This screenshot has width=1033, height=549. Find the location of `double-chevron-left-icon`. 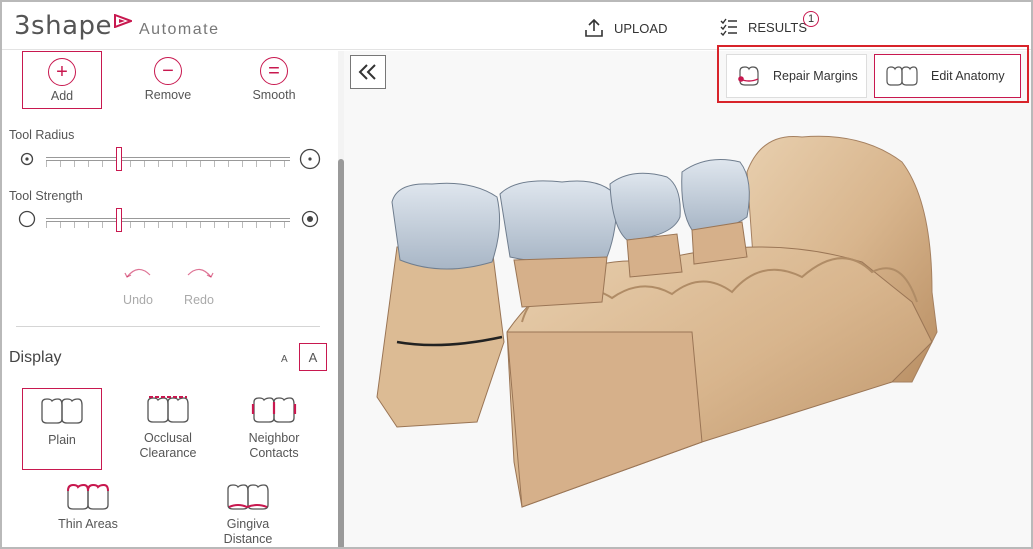

double-chevron-left-icon is located at coordinates (367, 72).